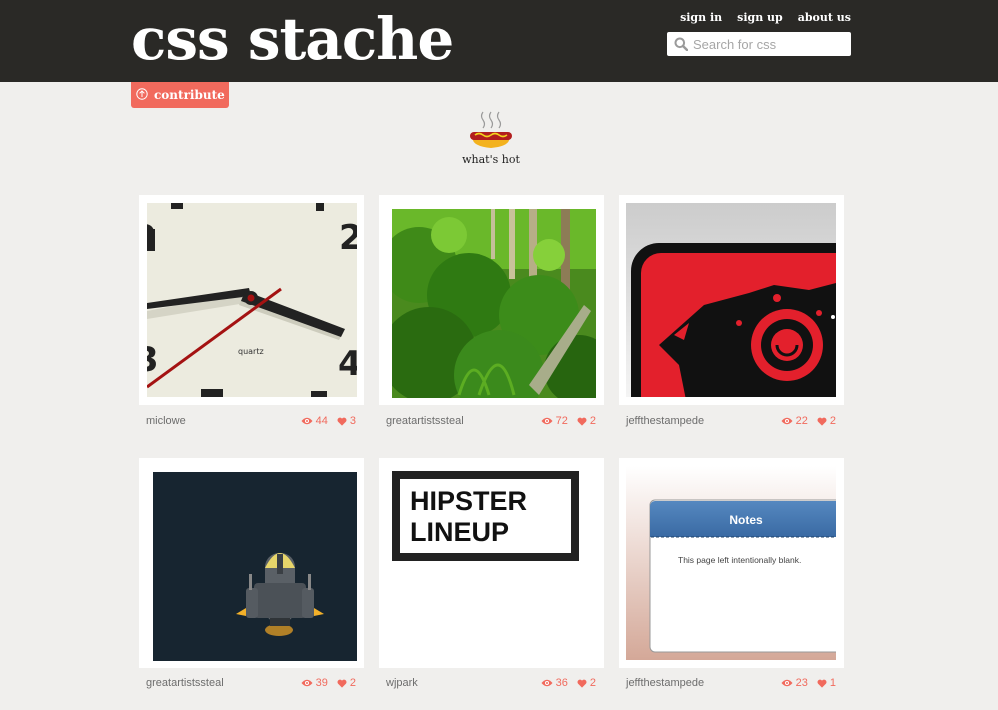  I want to click on card-stats: 22 2, so click(808, 421).